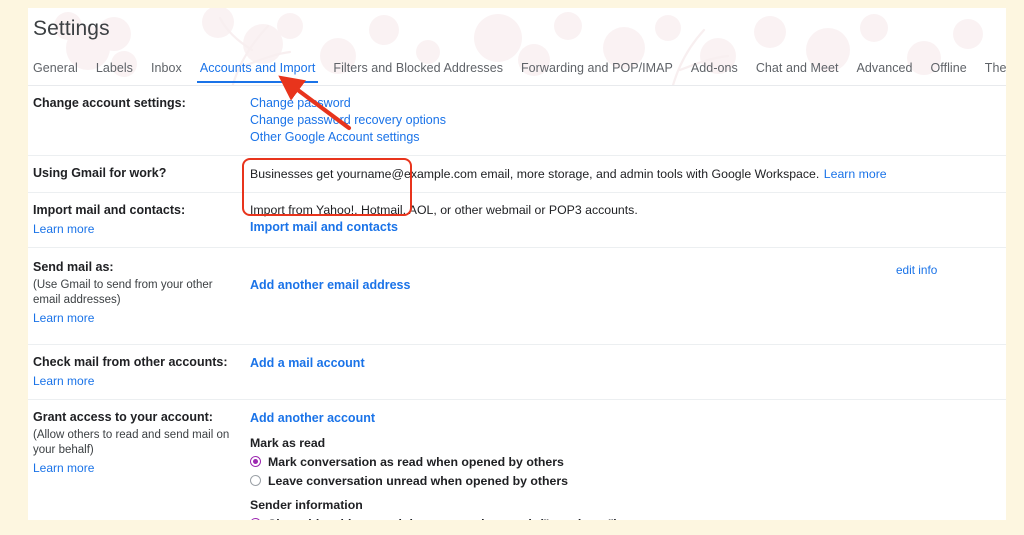  Describe the element at coordinates (597, 69) in the screenshot. I see `tab-forwarding-and-pop-imap: Forwarding and POP/IMAP` at that location.